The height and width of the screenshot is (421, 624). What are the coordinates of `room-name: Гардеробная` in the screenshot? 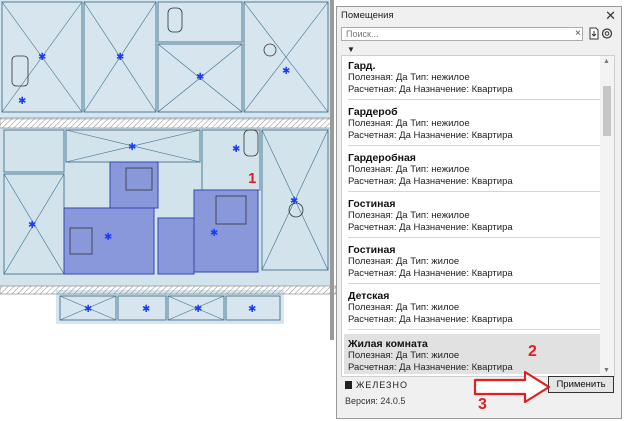 It's located at (382, 158).